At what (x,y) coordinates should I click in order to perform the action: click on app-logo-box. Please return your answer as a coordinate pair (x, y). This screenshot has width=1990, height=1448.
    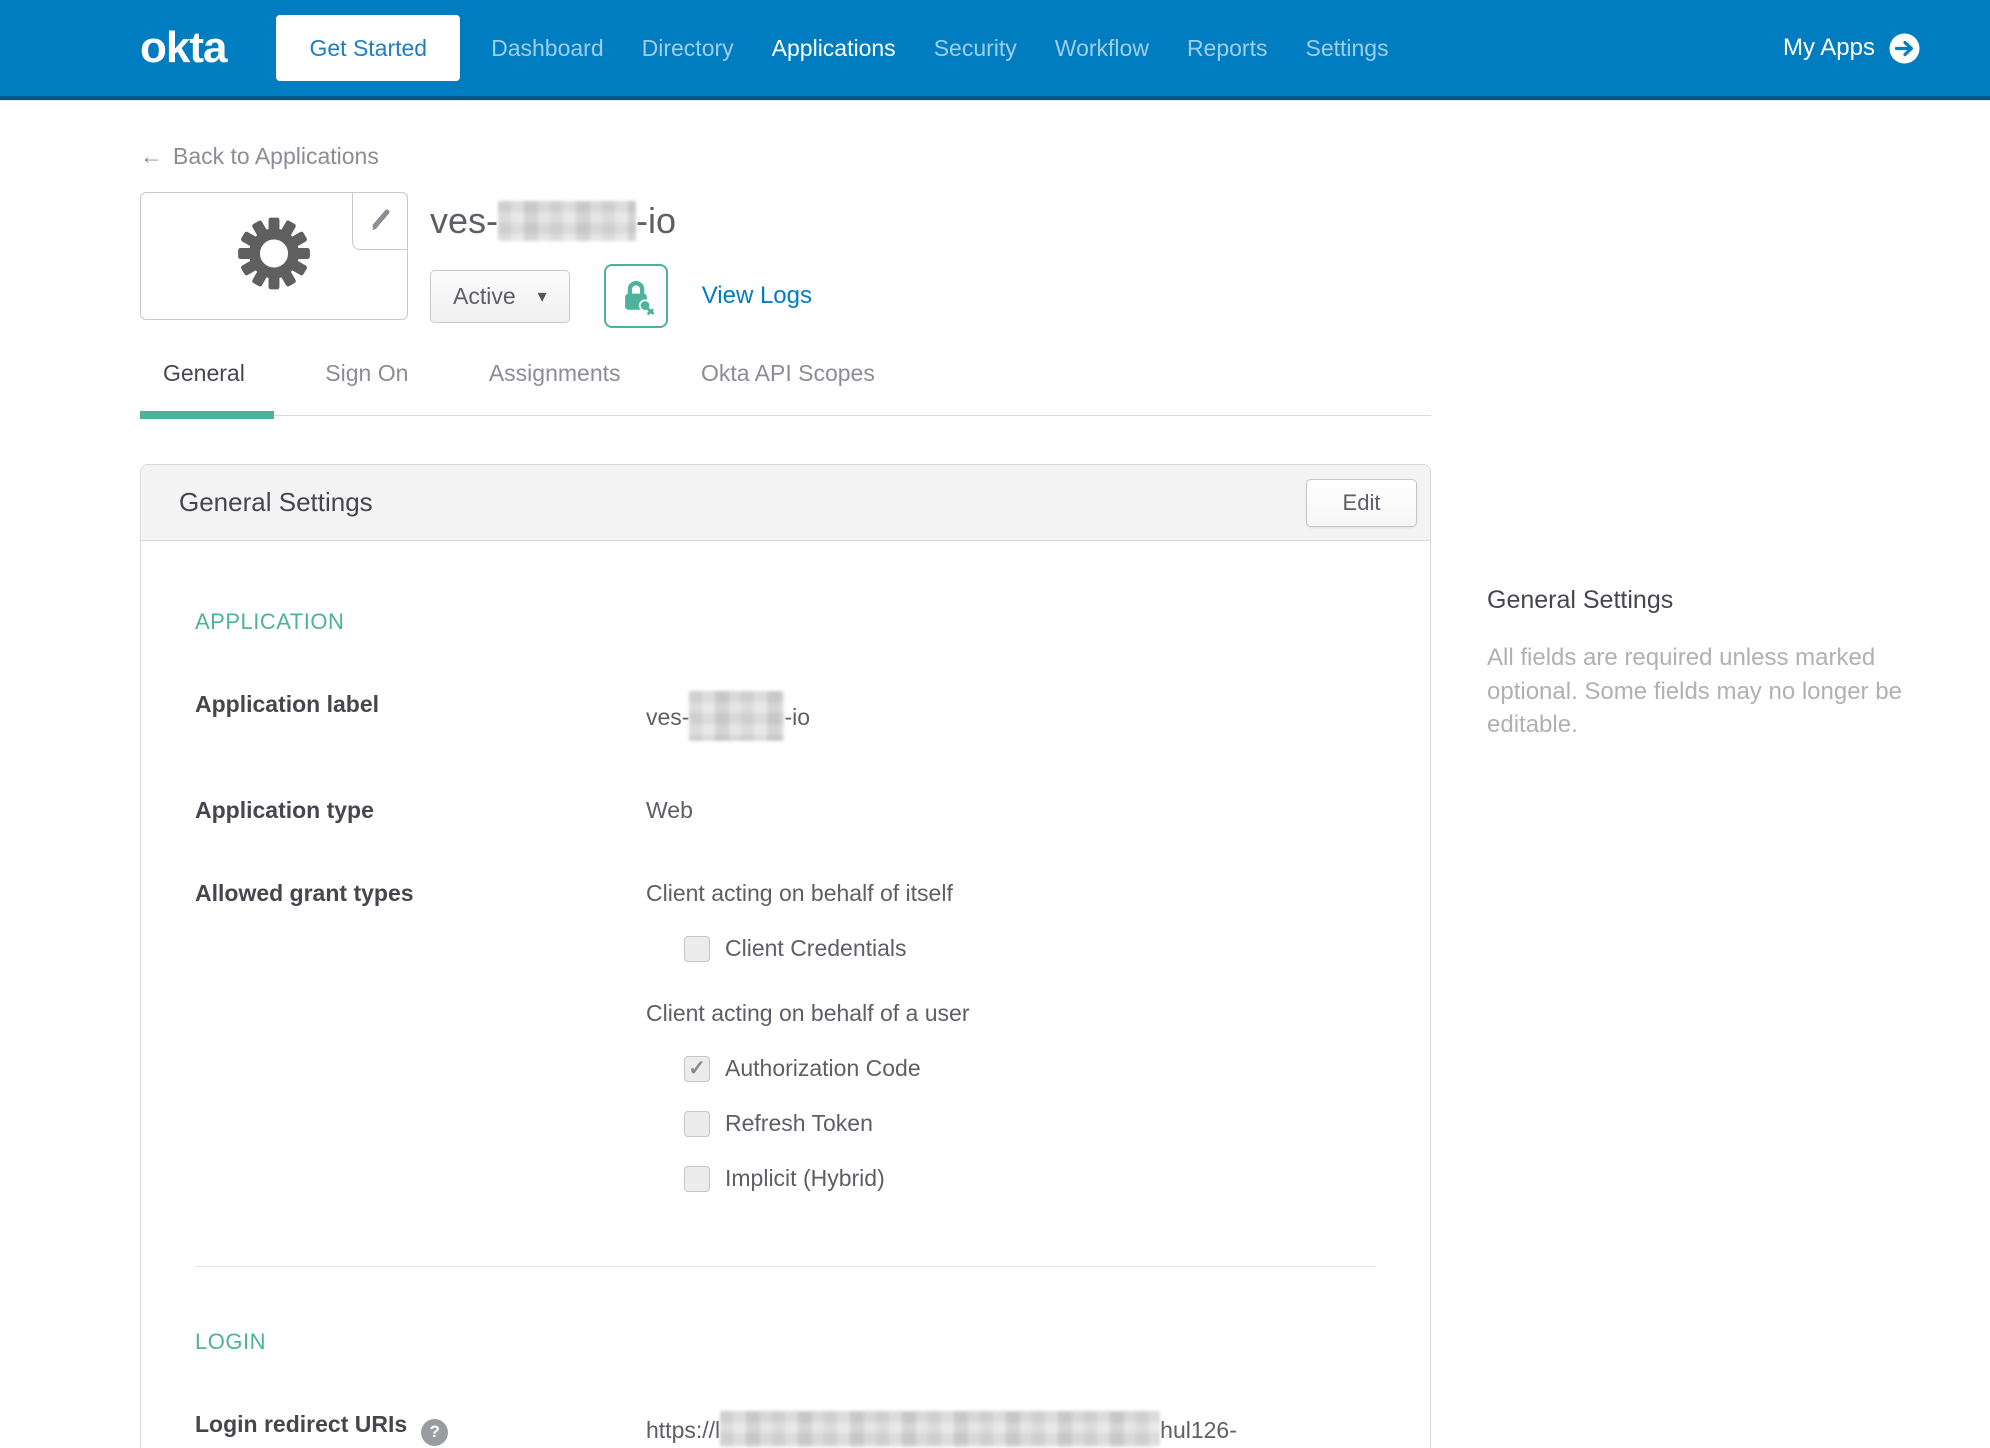
    Looking at the image, I should click on (274, 256).